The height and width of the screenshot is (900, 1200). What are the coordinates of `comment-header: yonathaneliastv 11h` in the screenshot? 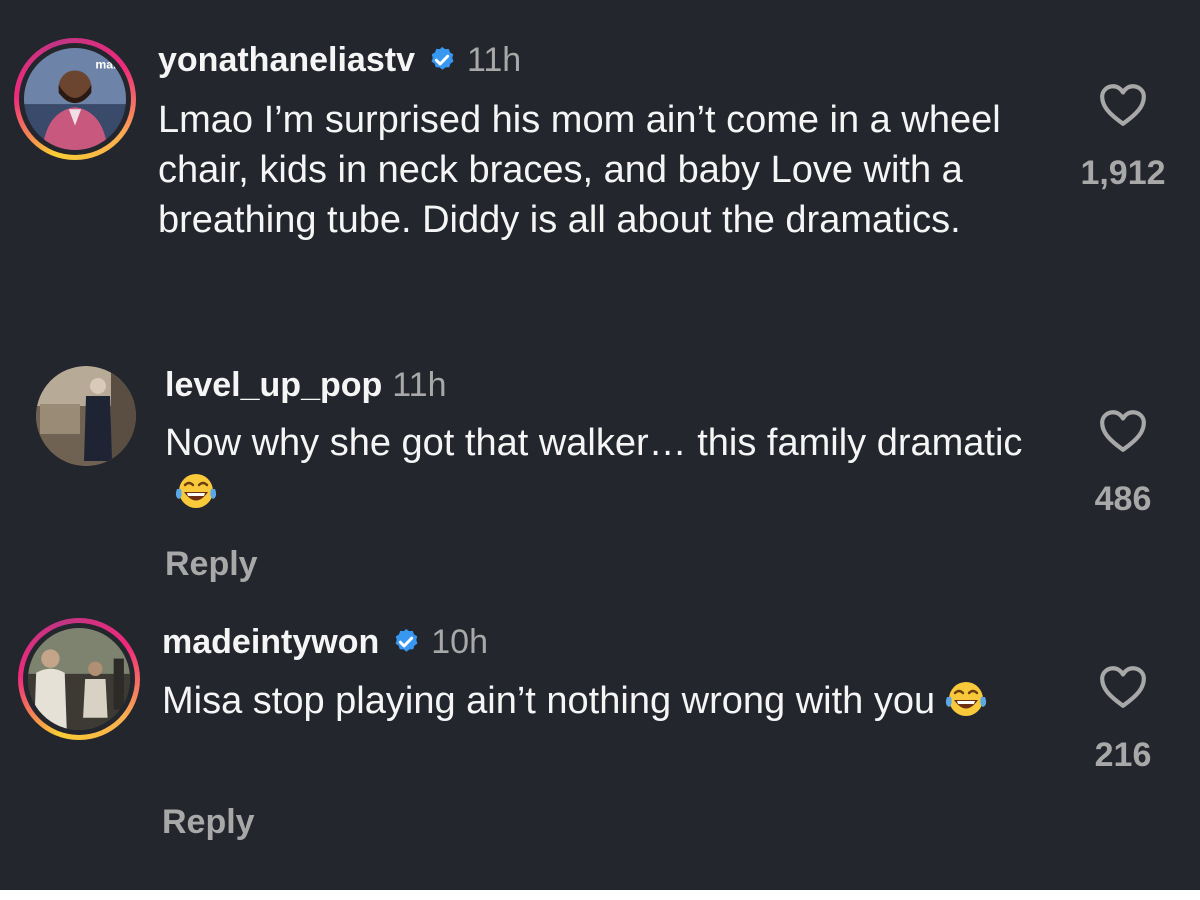 It's located at (339, 60).